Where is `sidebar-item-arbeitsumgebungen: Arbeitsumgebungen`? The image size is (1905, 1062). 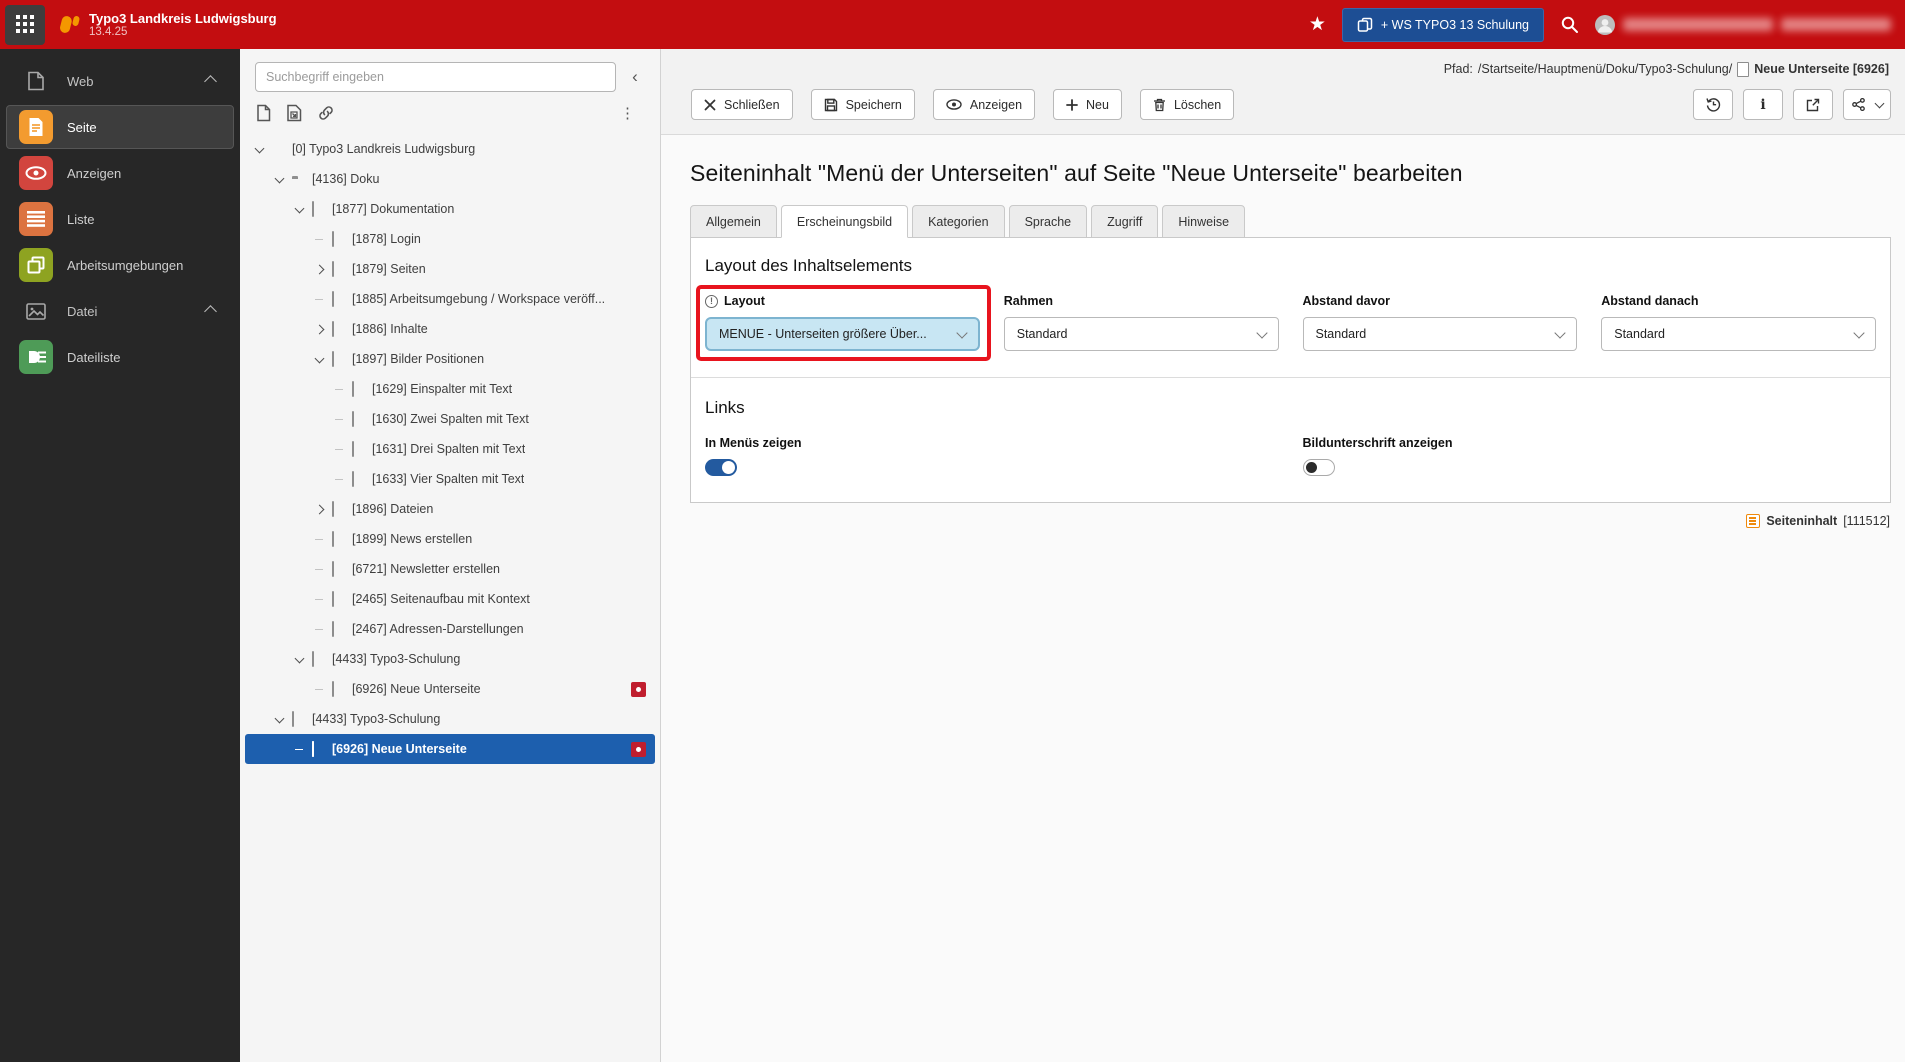 sidebar-item-arbeitsumgebungen: Arbeitsumgebungen is located at coordinates (120, 265).